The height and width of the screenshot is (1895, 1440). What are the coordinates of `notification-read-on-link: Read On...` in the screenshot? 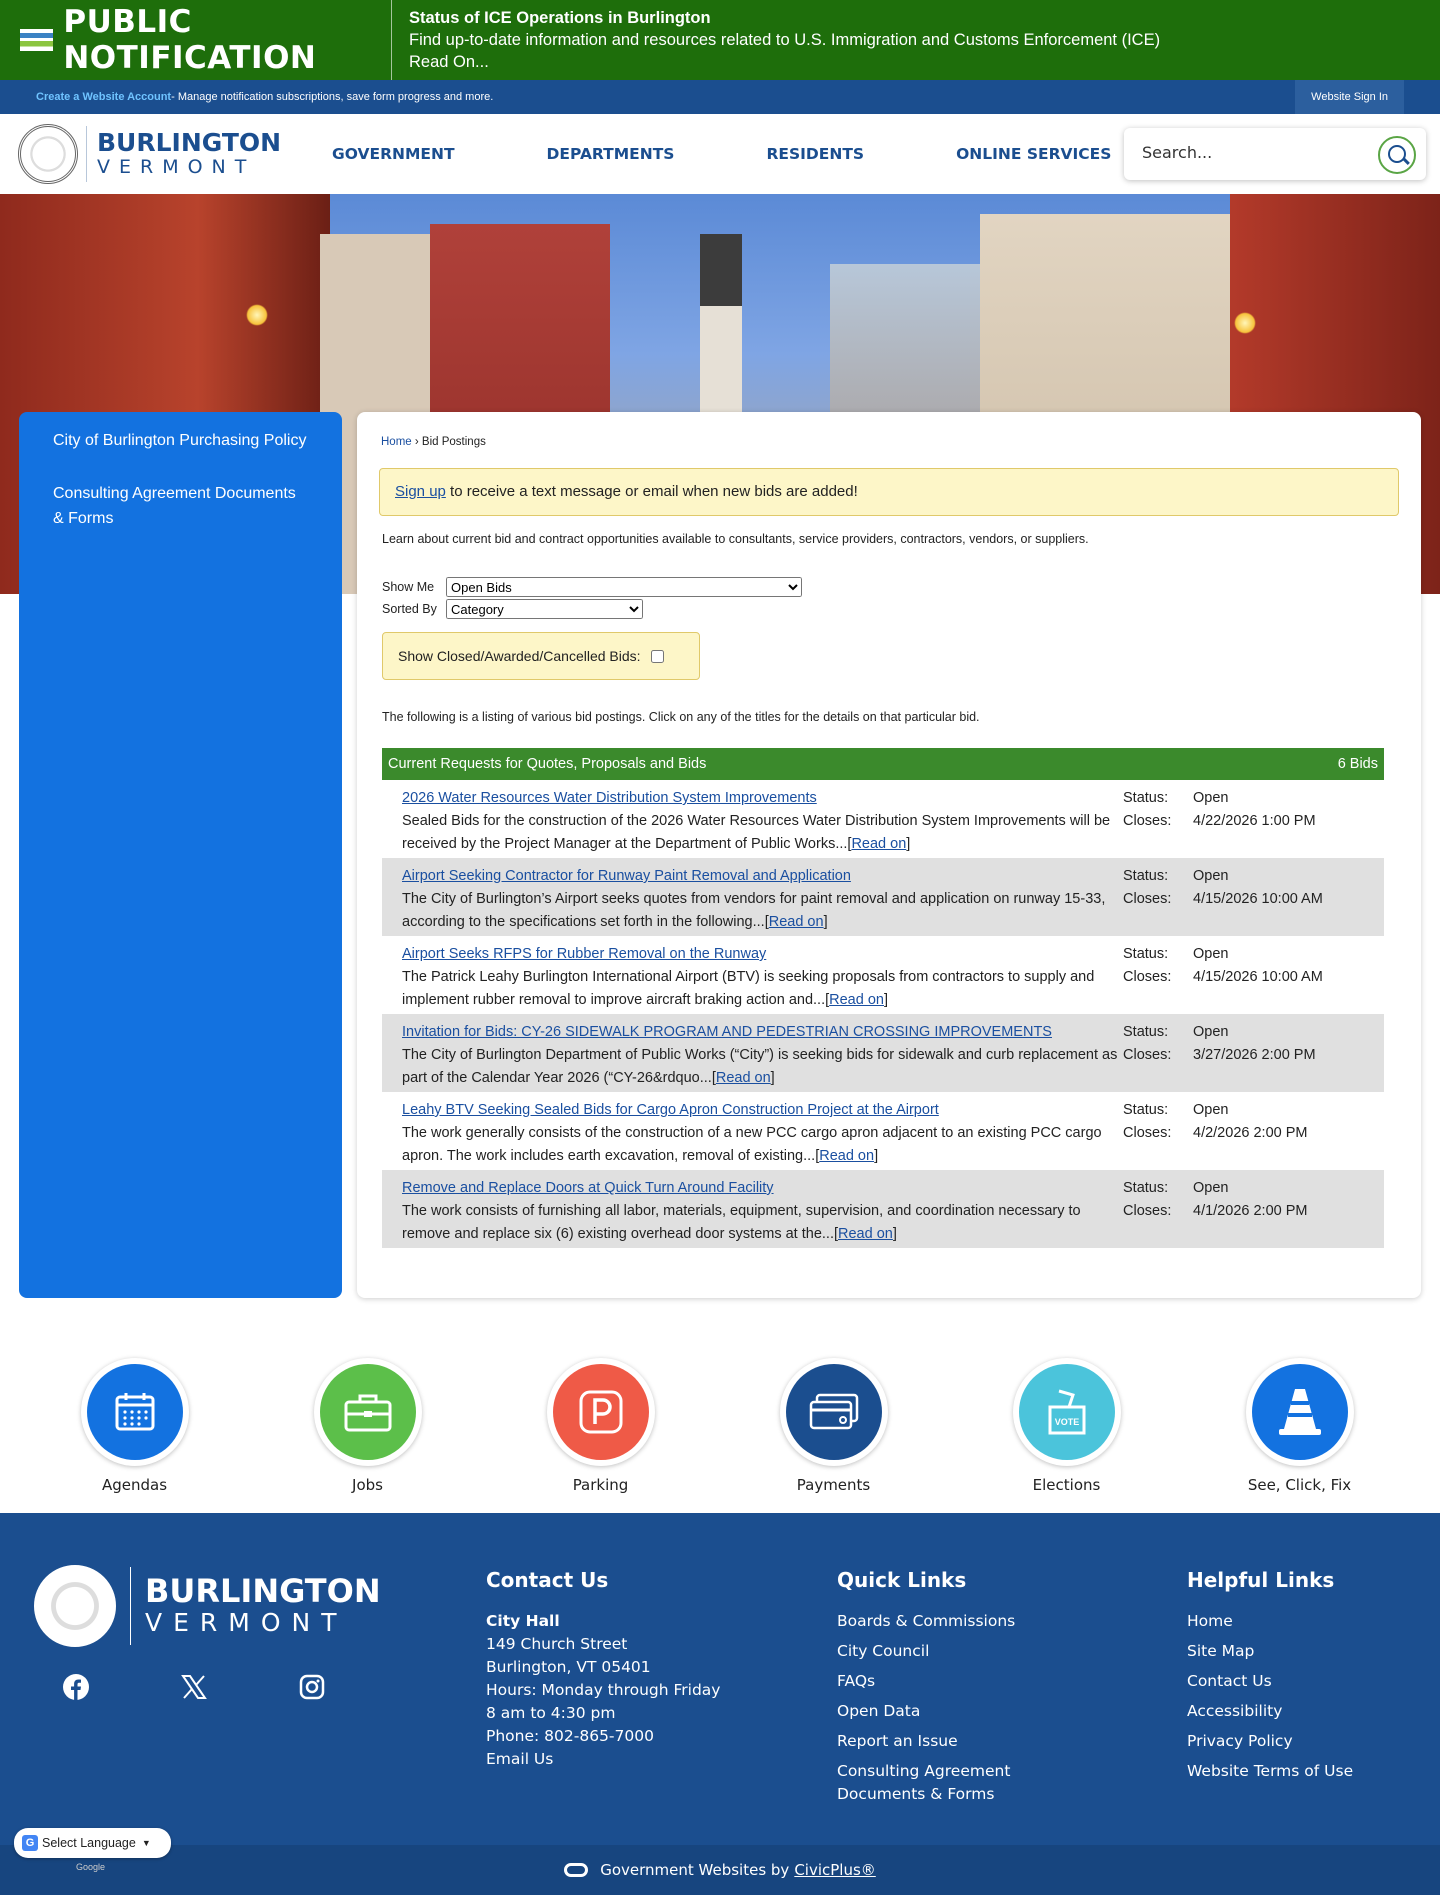 It's located at (784, 62).